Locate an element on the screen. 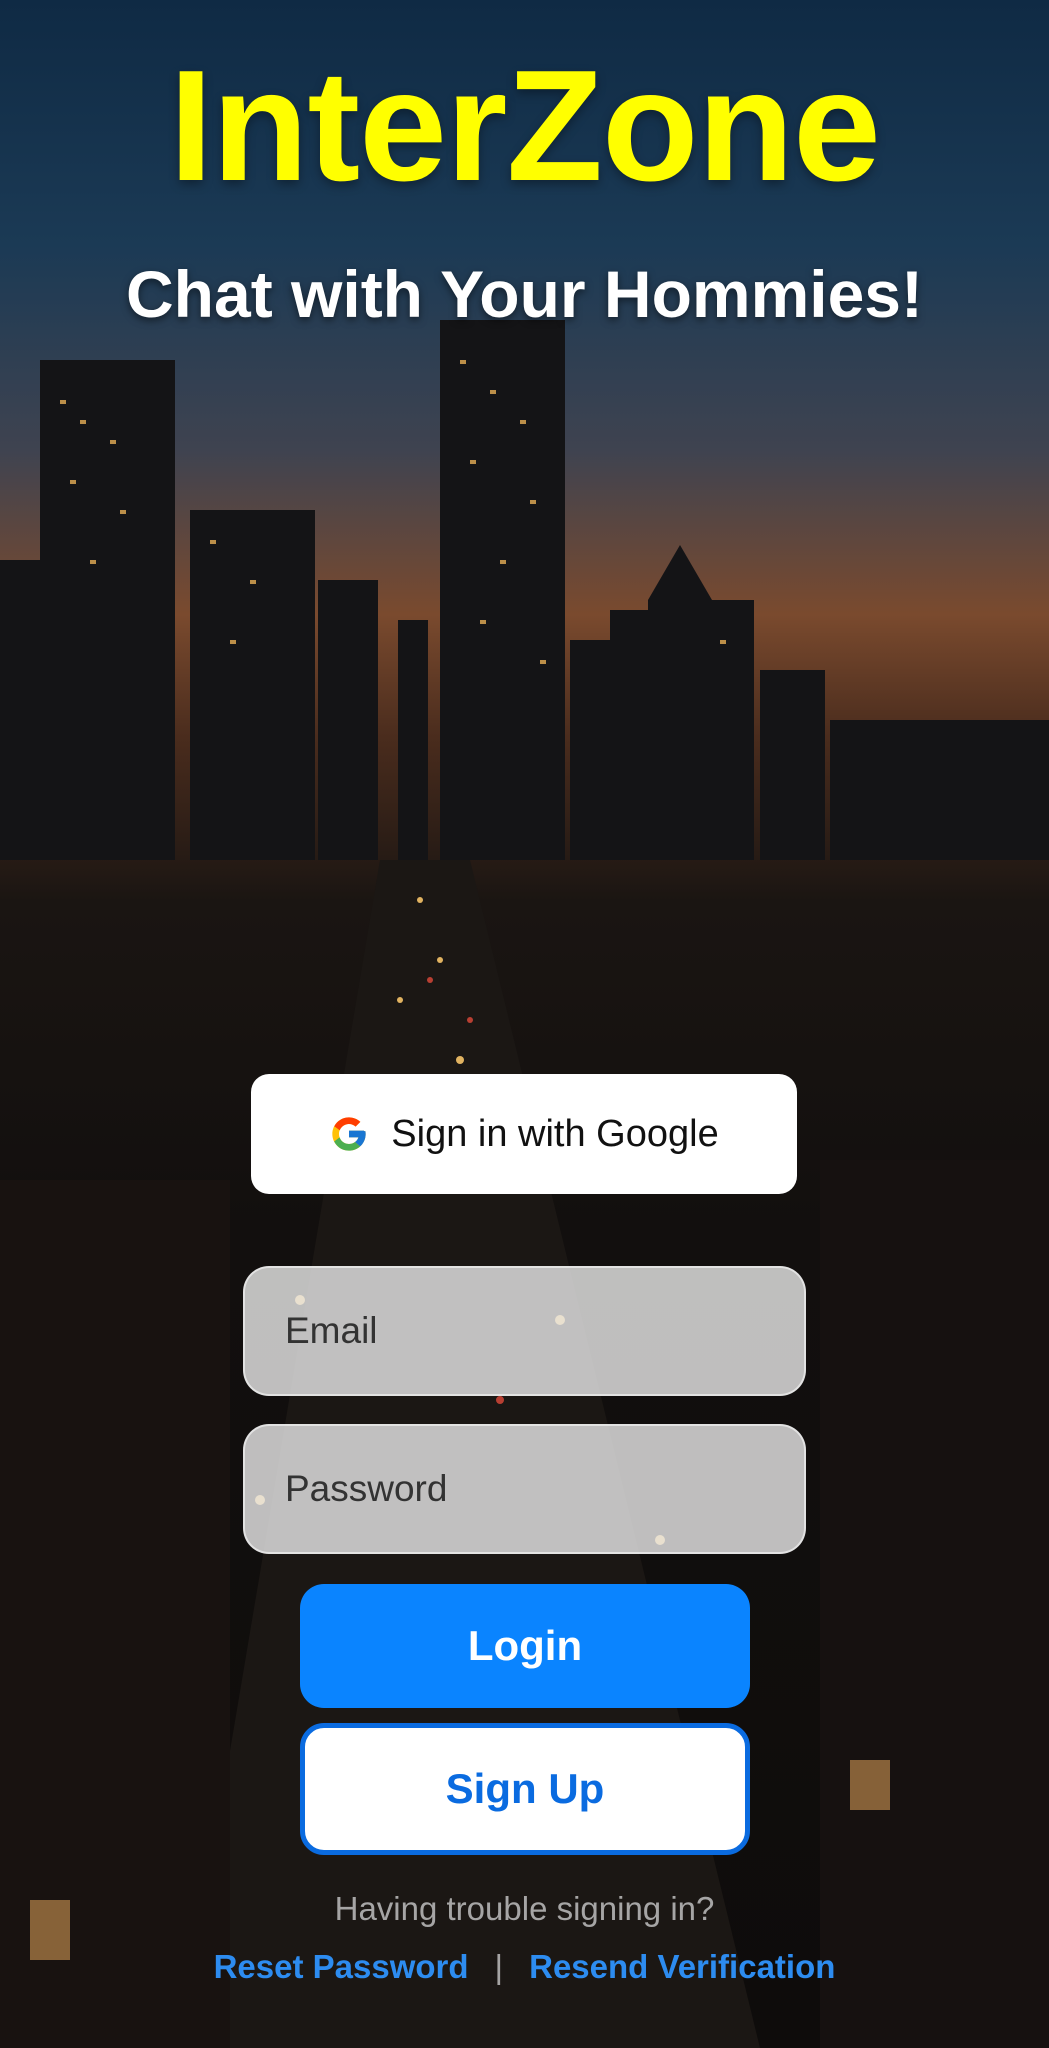 This screenshot has width=1049, height=2048. email-input is located at coordinates (544, 1331).